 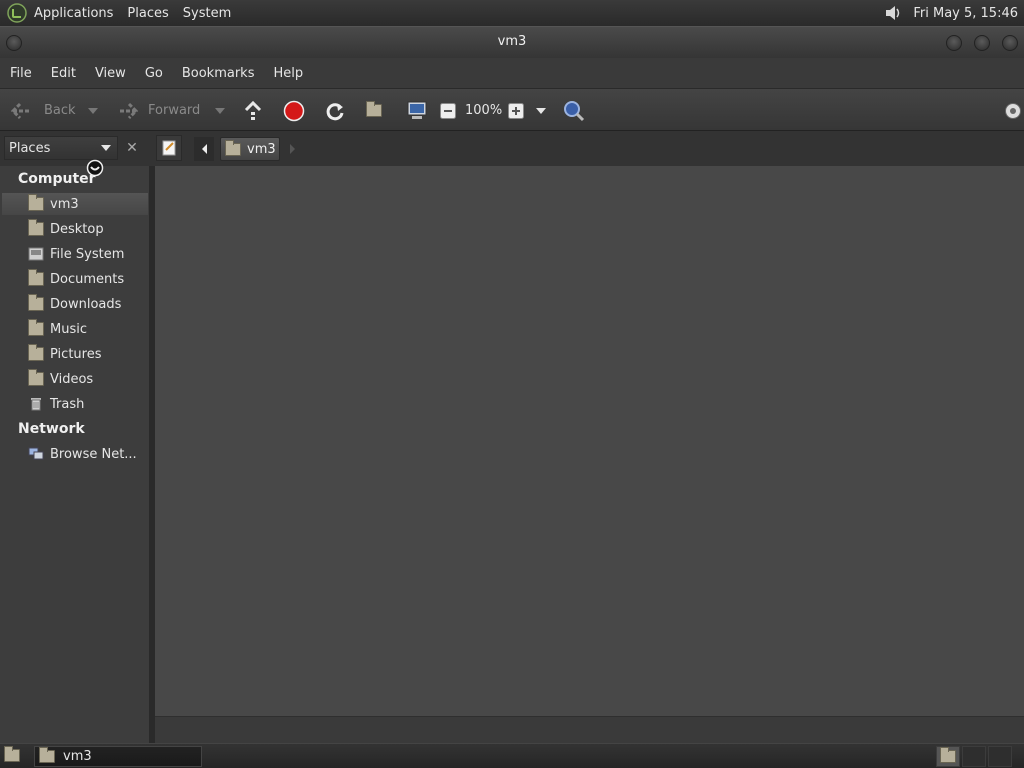 I want to click on sidebar-item-label: Pictures, so click(x=76, y=354).